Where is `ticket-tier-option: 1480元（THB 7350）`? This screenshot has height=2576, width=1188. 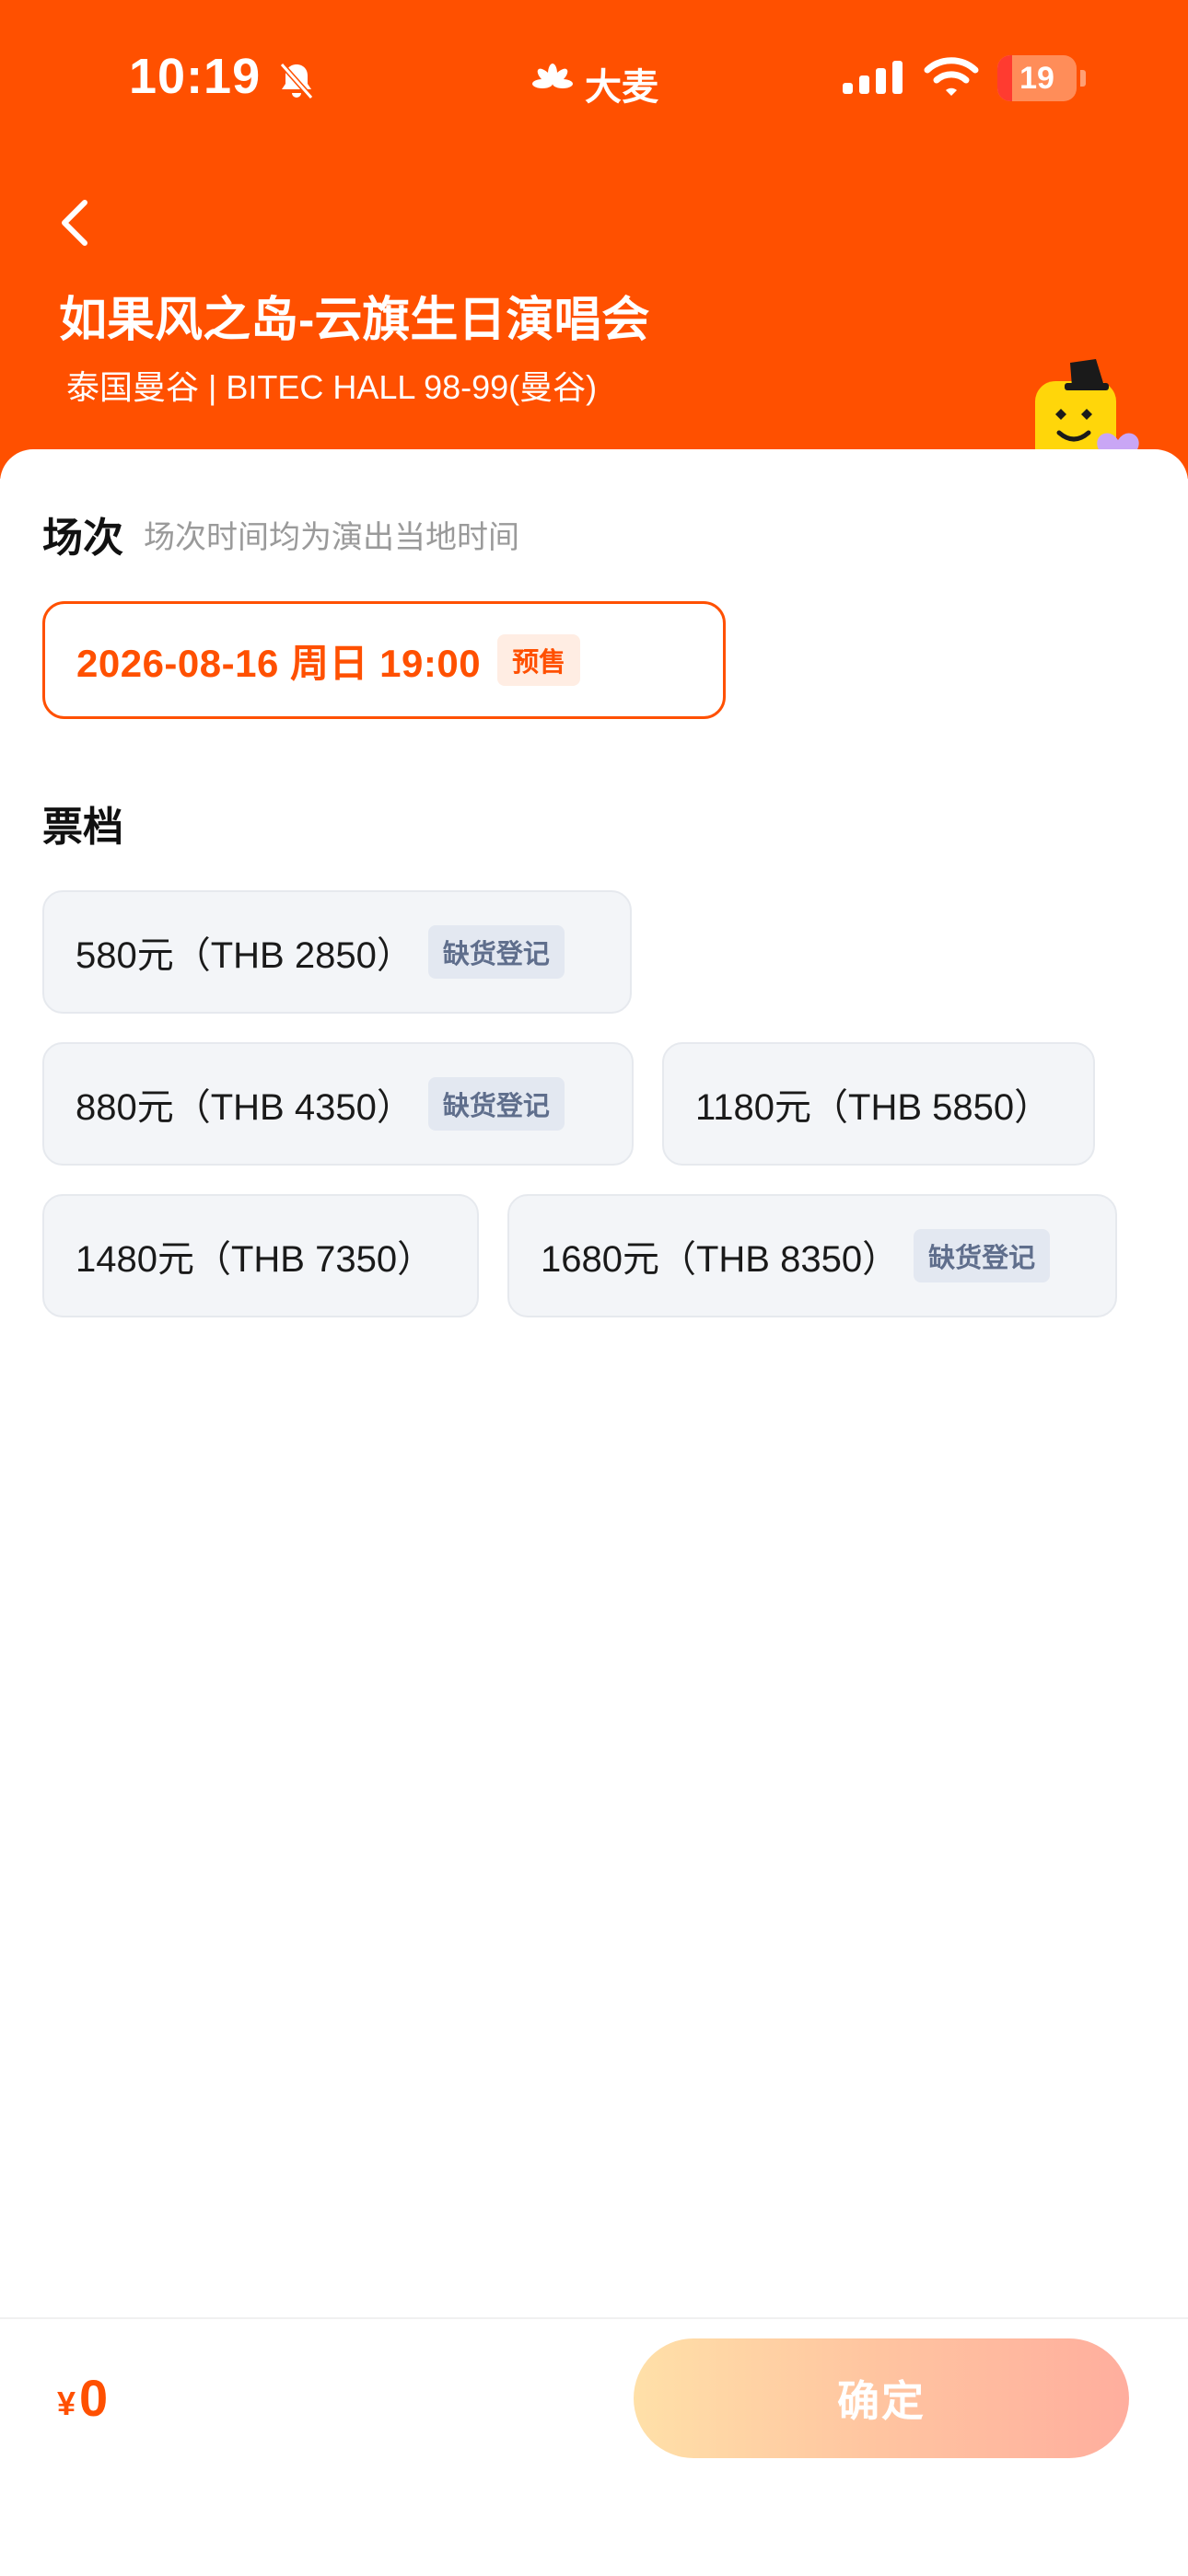 ticket-tier-option: 1480元（THB 7350） is located at coordinates (260, 1255).